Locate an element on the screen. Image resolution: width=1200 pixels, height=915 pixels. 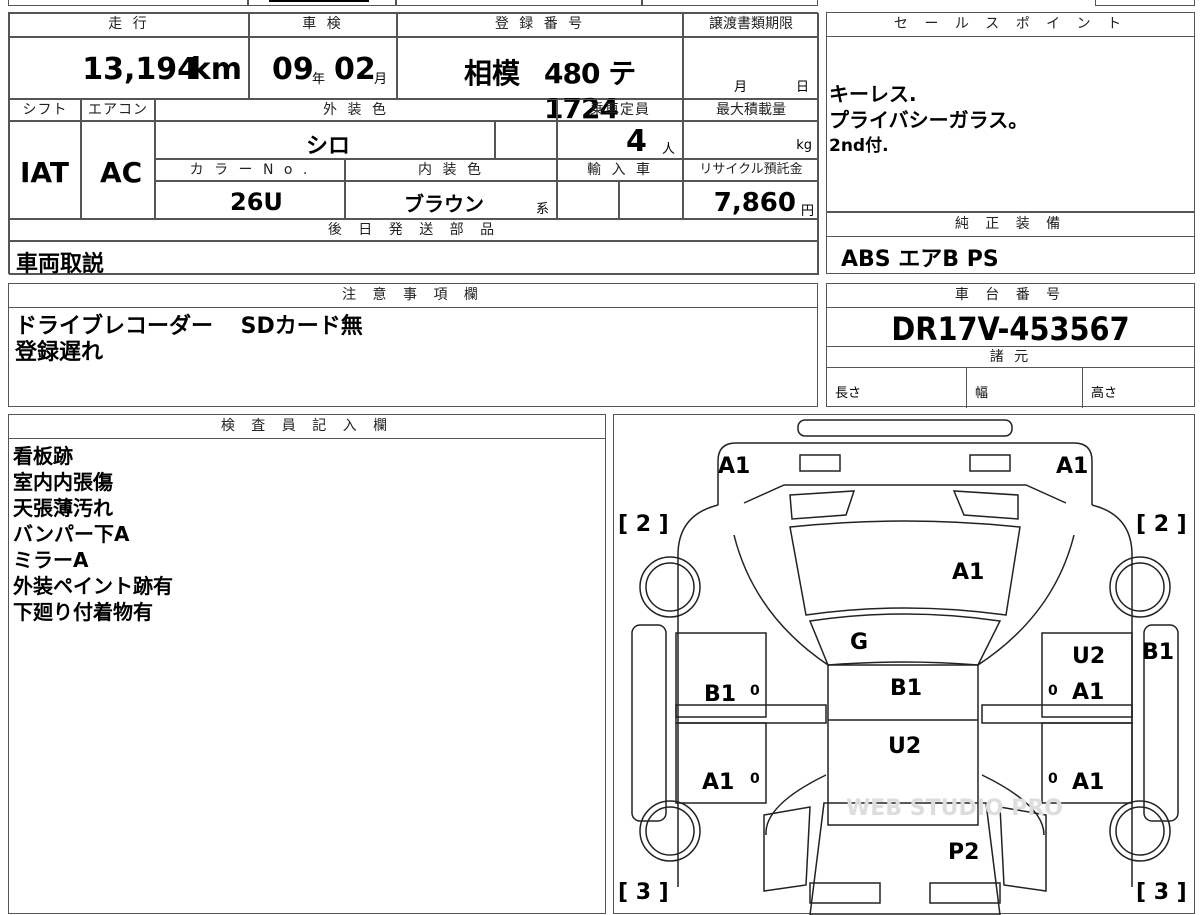
chassis-panel: 車 台 番 号 DR17V-453567 諸 元 長さ 幅 高さ is located at coordinates (1011, 345).